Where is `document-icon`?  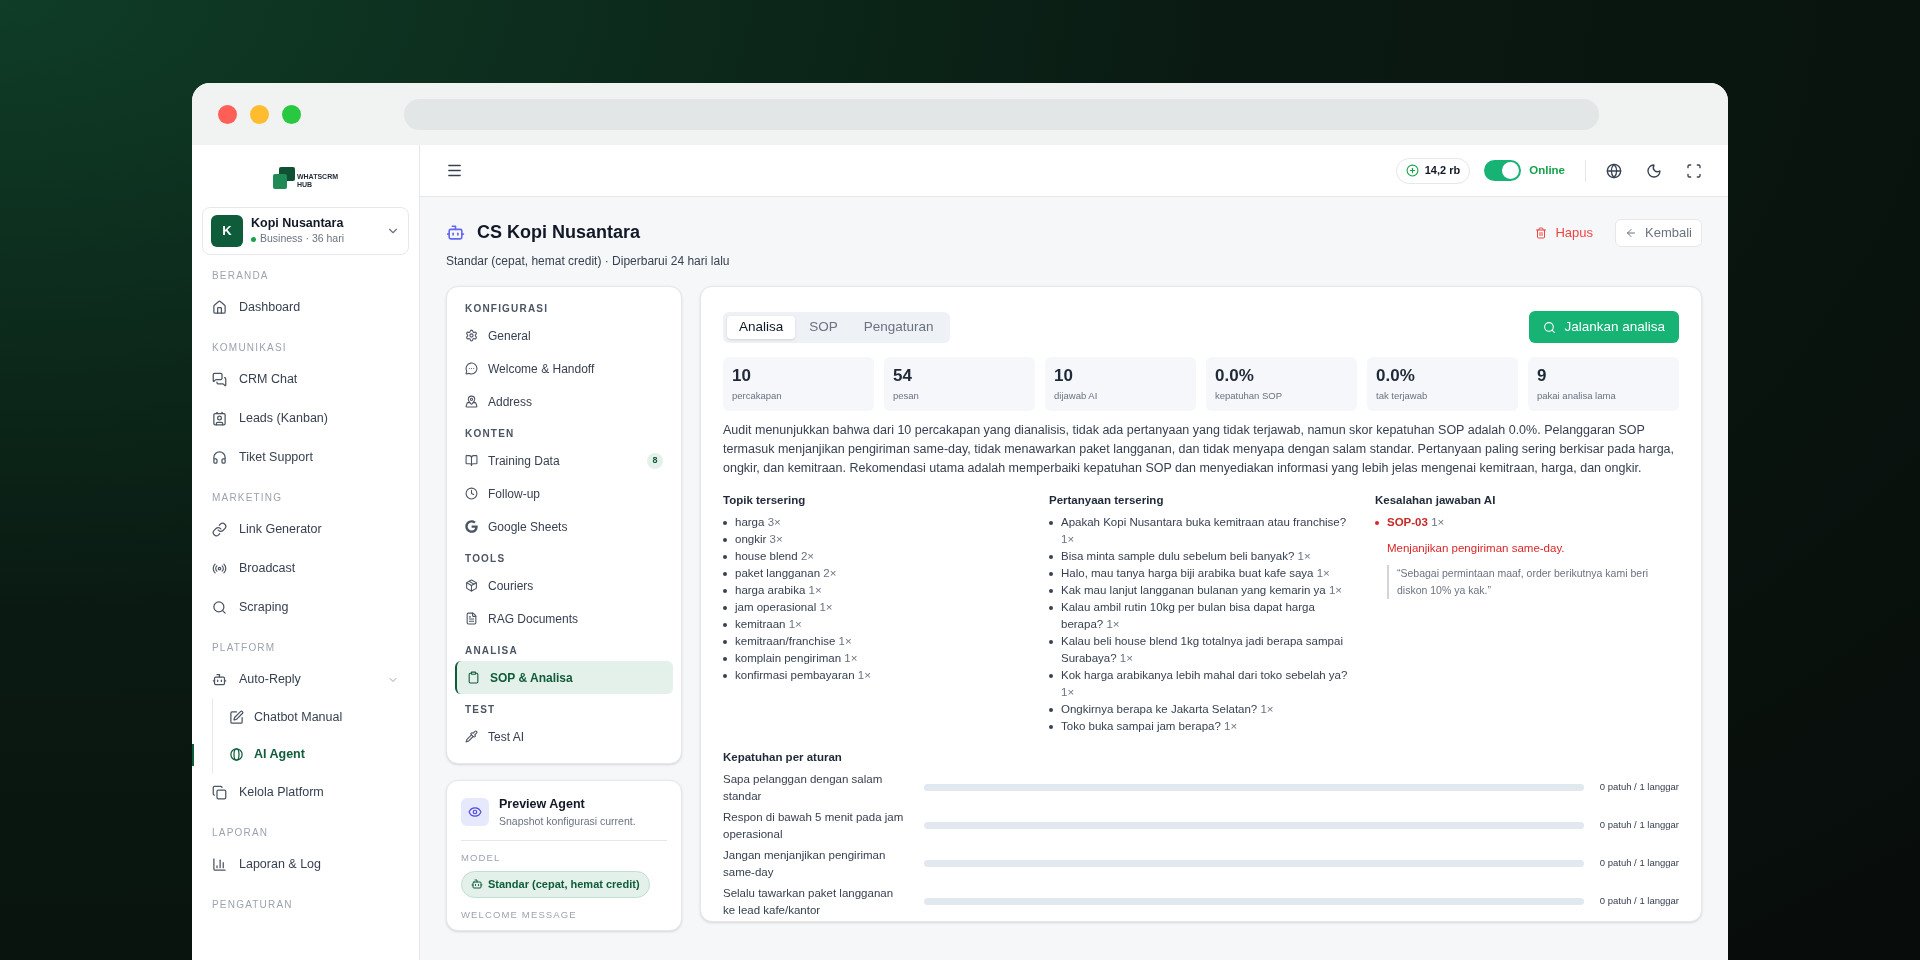 document-icon is located at coordinates (471, 618).